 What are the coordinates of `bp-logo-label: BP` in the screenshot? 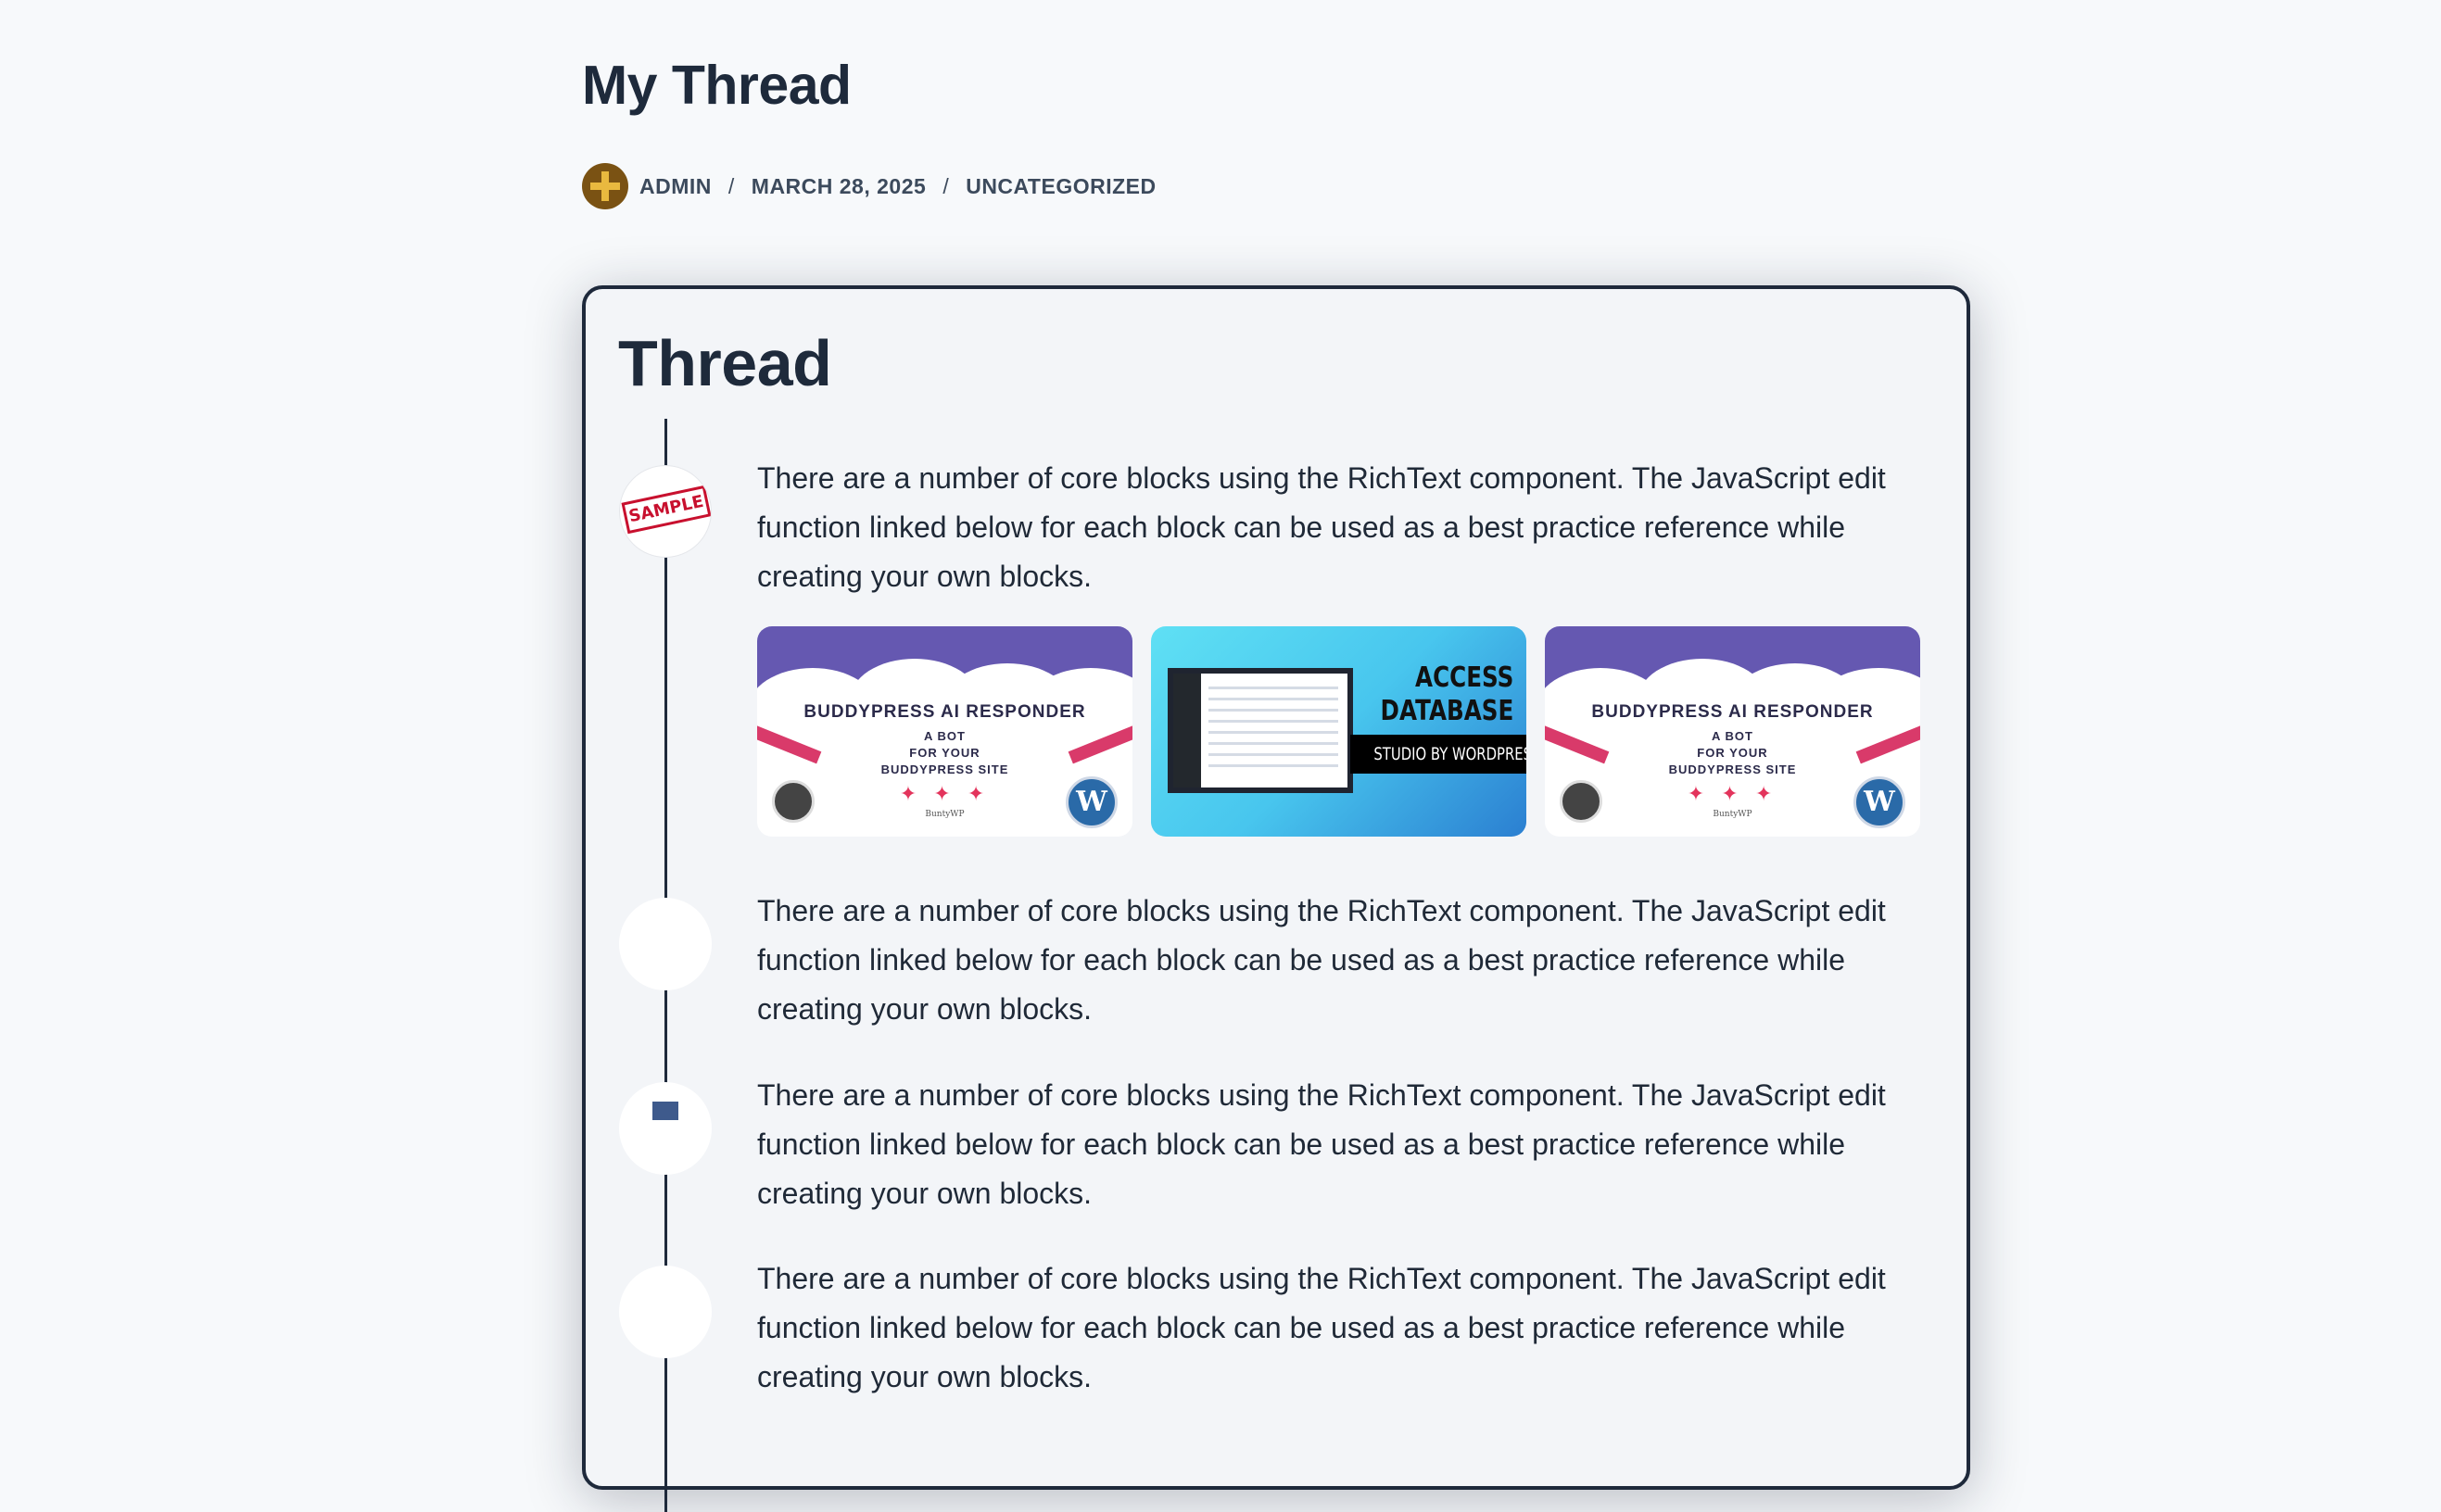 It's located at (665, 1138).